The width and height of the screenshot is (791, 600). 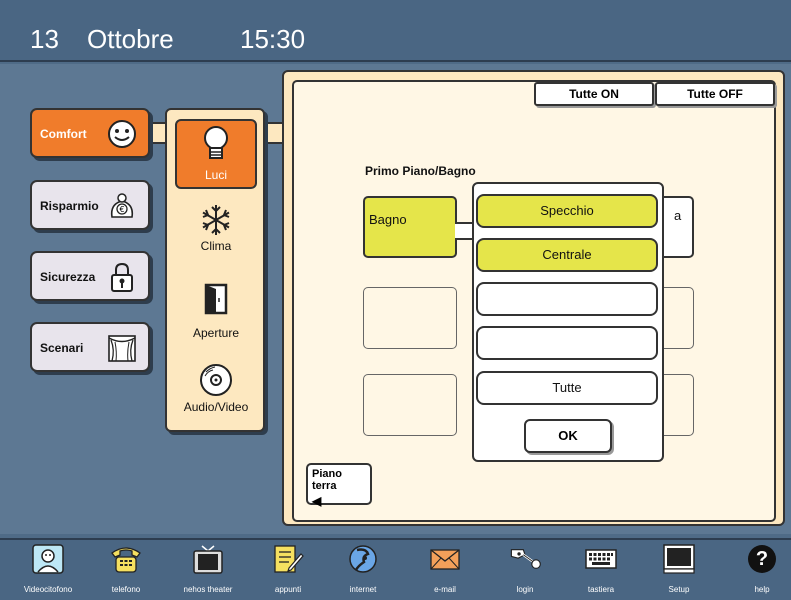 I want to click on bottom-label: login, so click(x=525, y=589).